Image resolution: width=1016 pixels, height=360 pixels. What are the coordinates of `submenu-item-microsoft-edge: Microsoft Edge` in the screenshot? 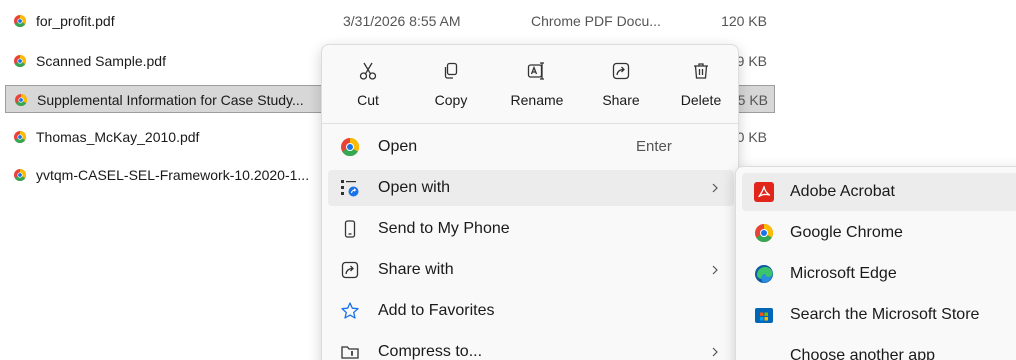 It's located at (879, 274).